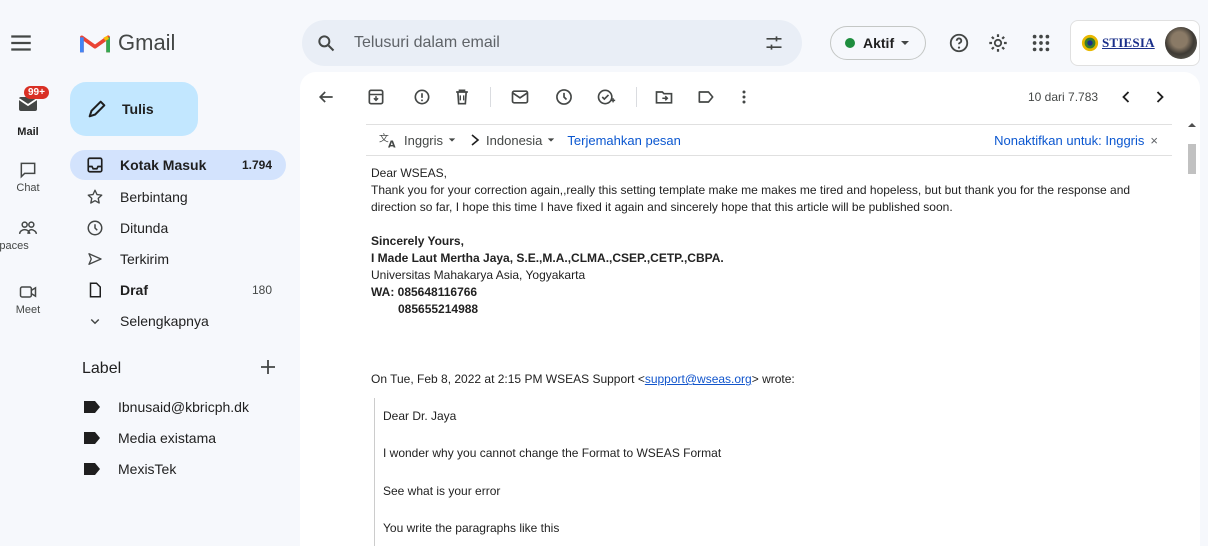 The width and height of the screenshot is (1208, 546). Describe the element at coordinates (95, 259) in the screenshot. I see `send-icon` at that location.